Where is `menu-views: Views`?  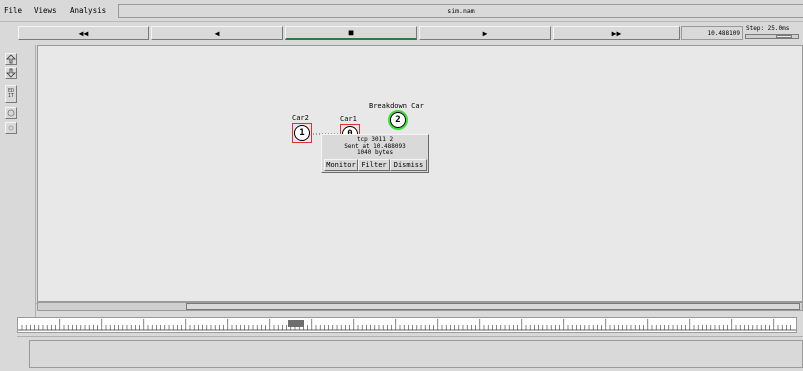
menu-views: Views is located at coordinates (45, 10).